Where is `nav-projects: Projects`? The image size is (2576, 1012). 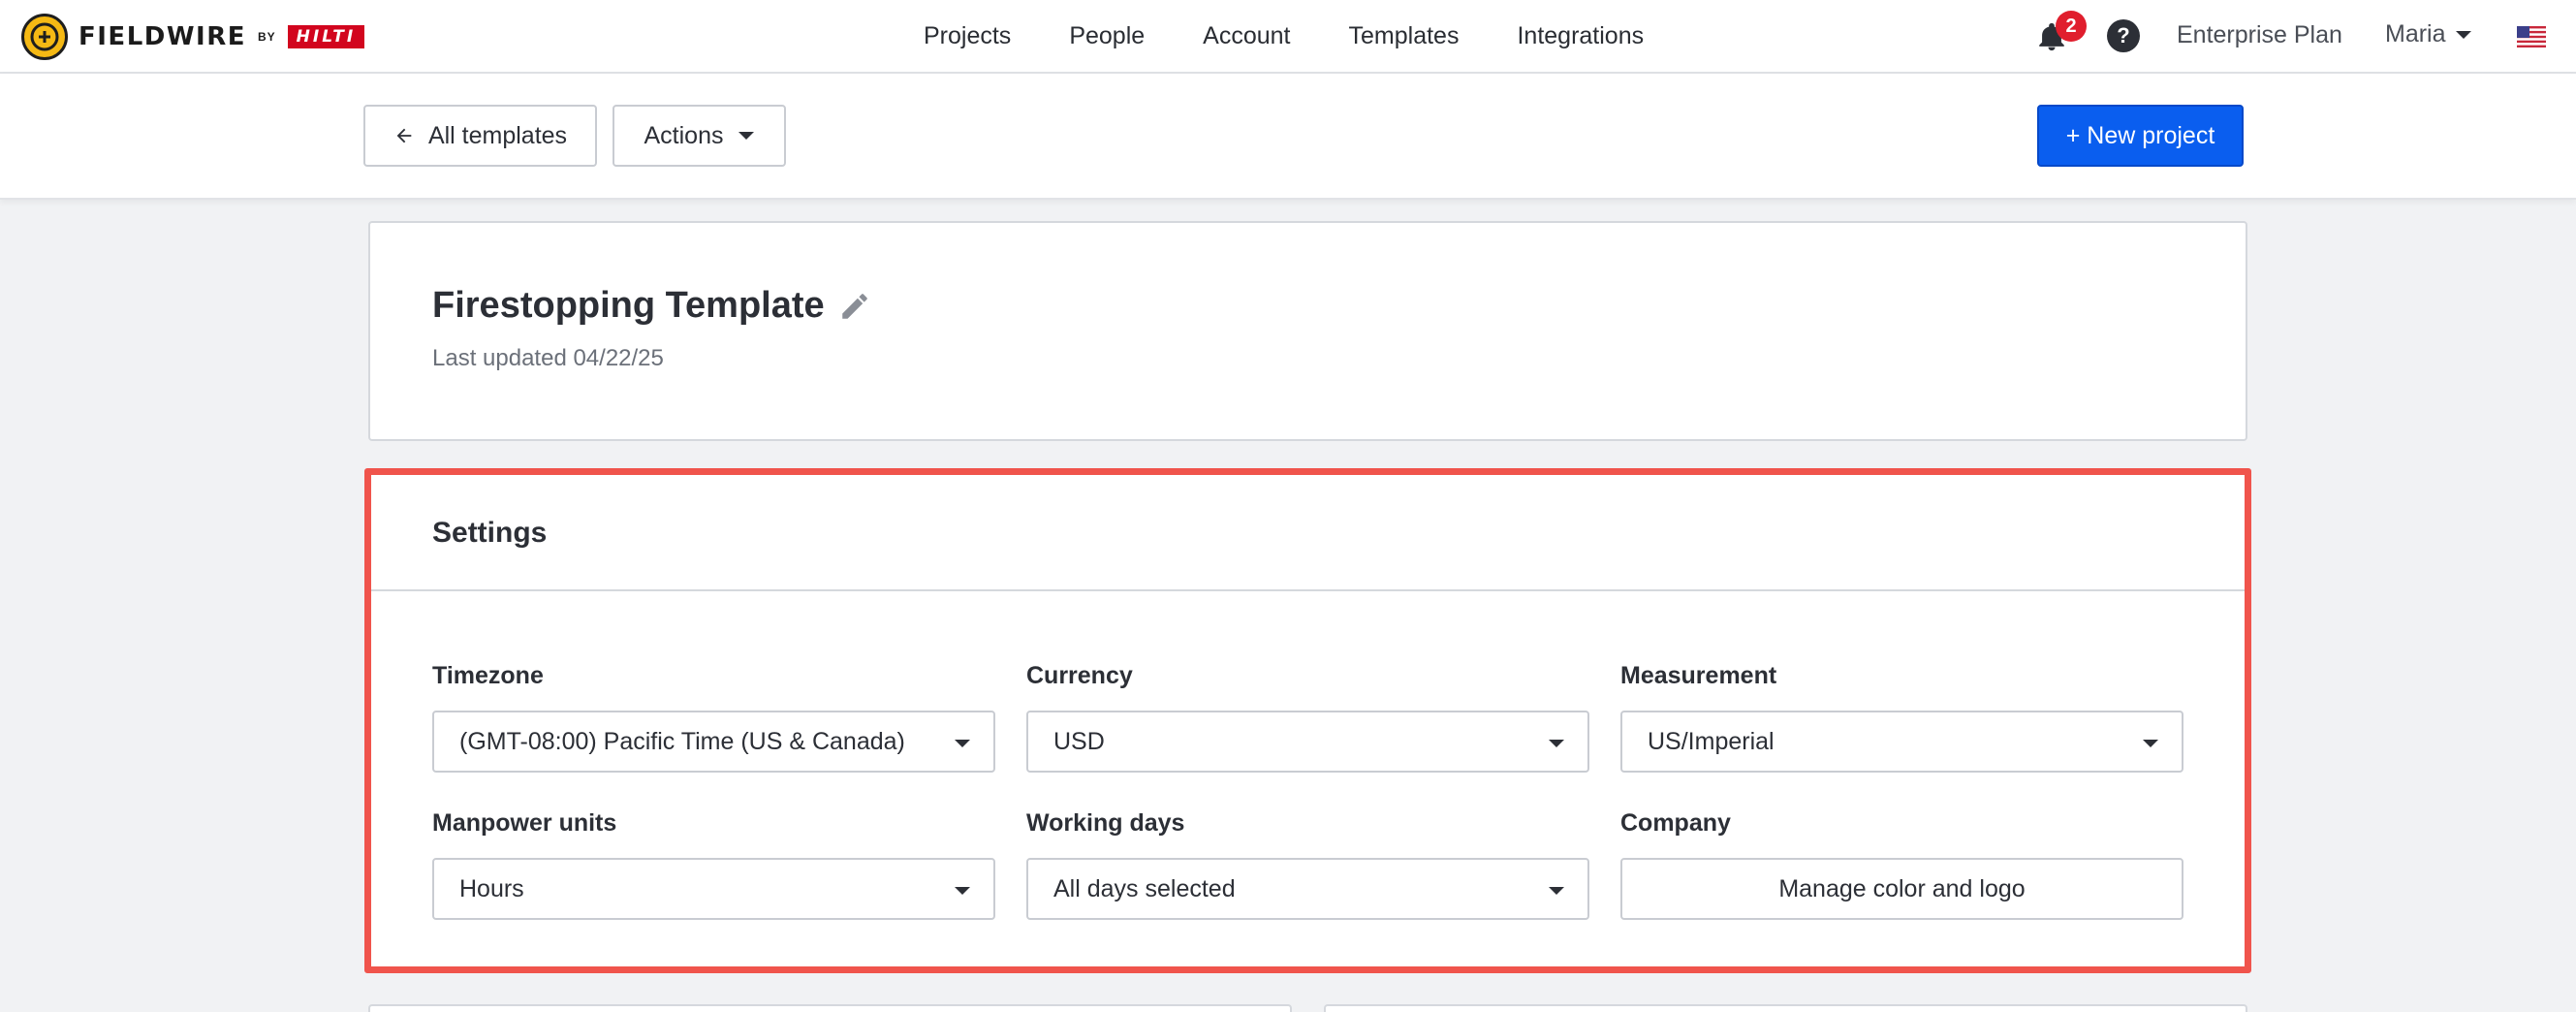 nav-projects: Projects is located at coordinates (967, 36).